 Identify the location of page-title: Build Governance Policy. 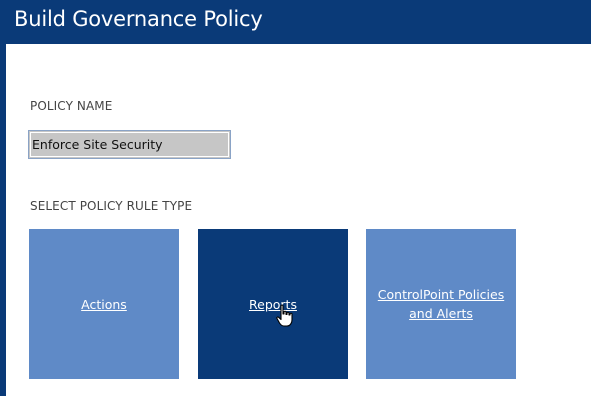
(138, 19).